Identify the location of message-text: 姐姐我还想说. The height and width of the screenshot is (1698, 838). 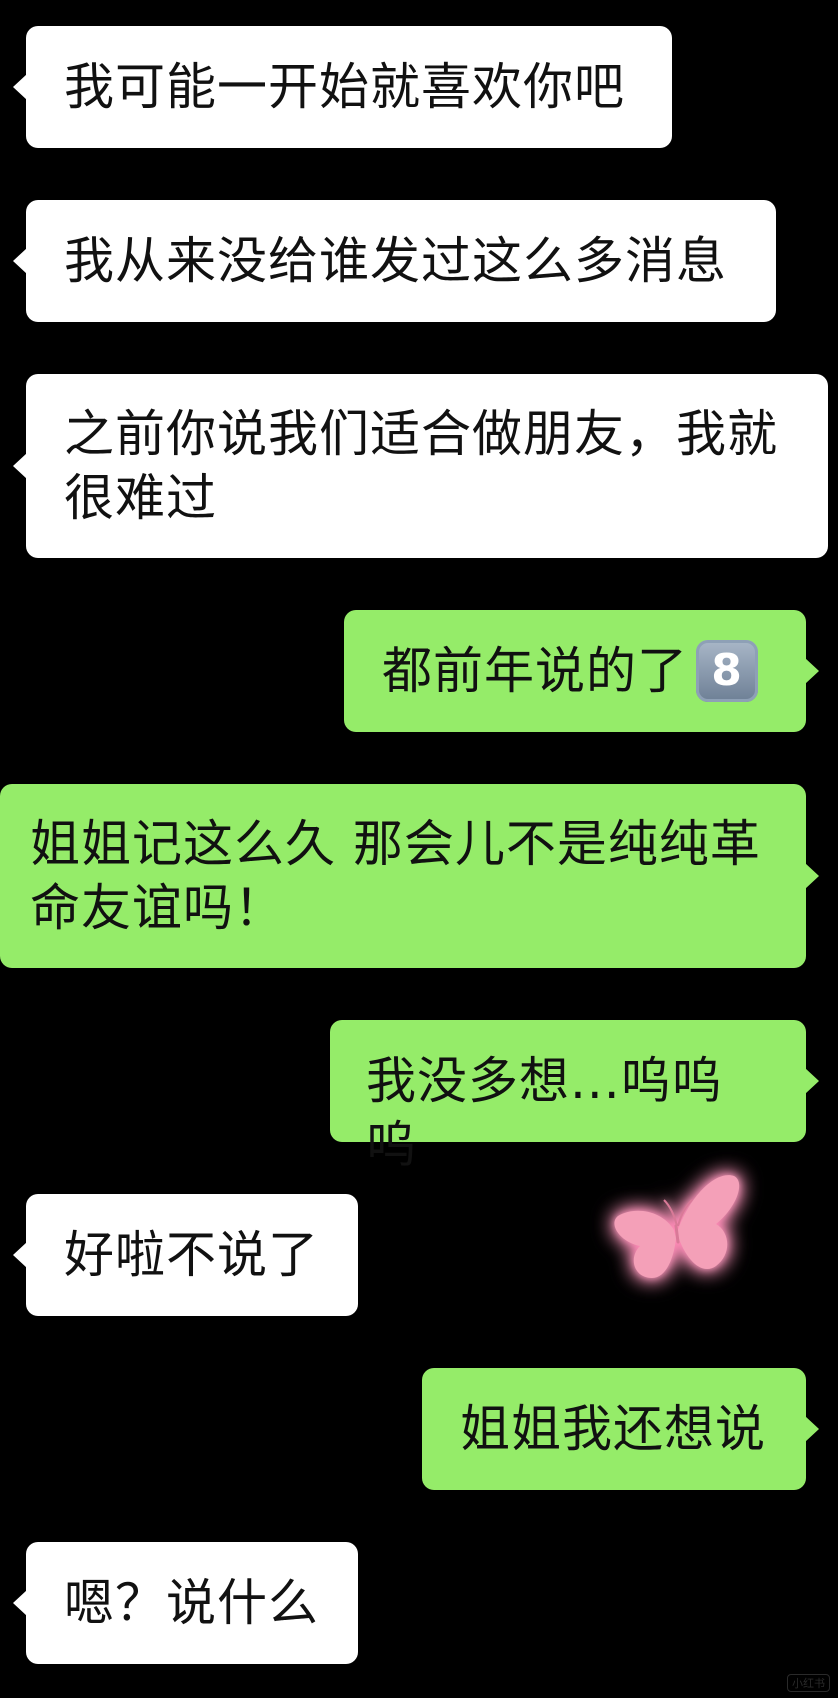
(613, 1429).